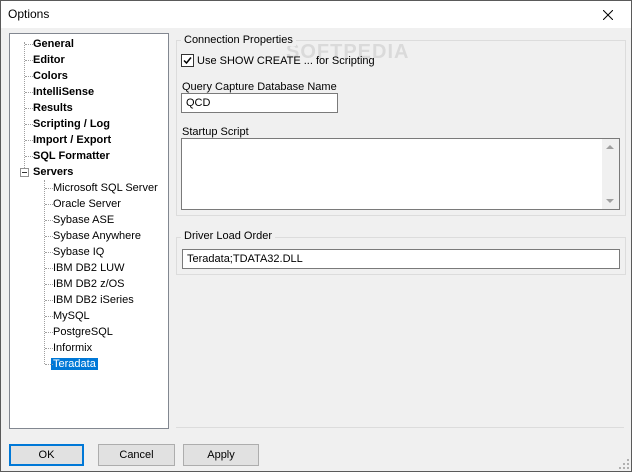 This screenshot has height=472, width=632. I want to click on show-create-checkbox-row: Use SHOW CREATE ... for Scripting, so click(278, 60).